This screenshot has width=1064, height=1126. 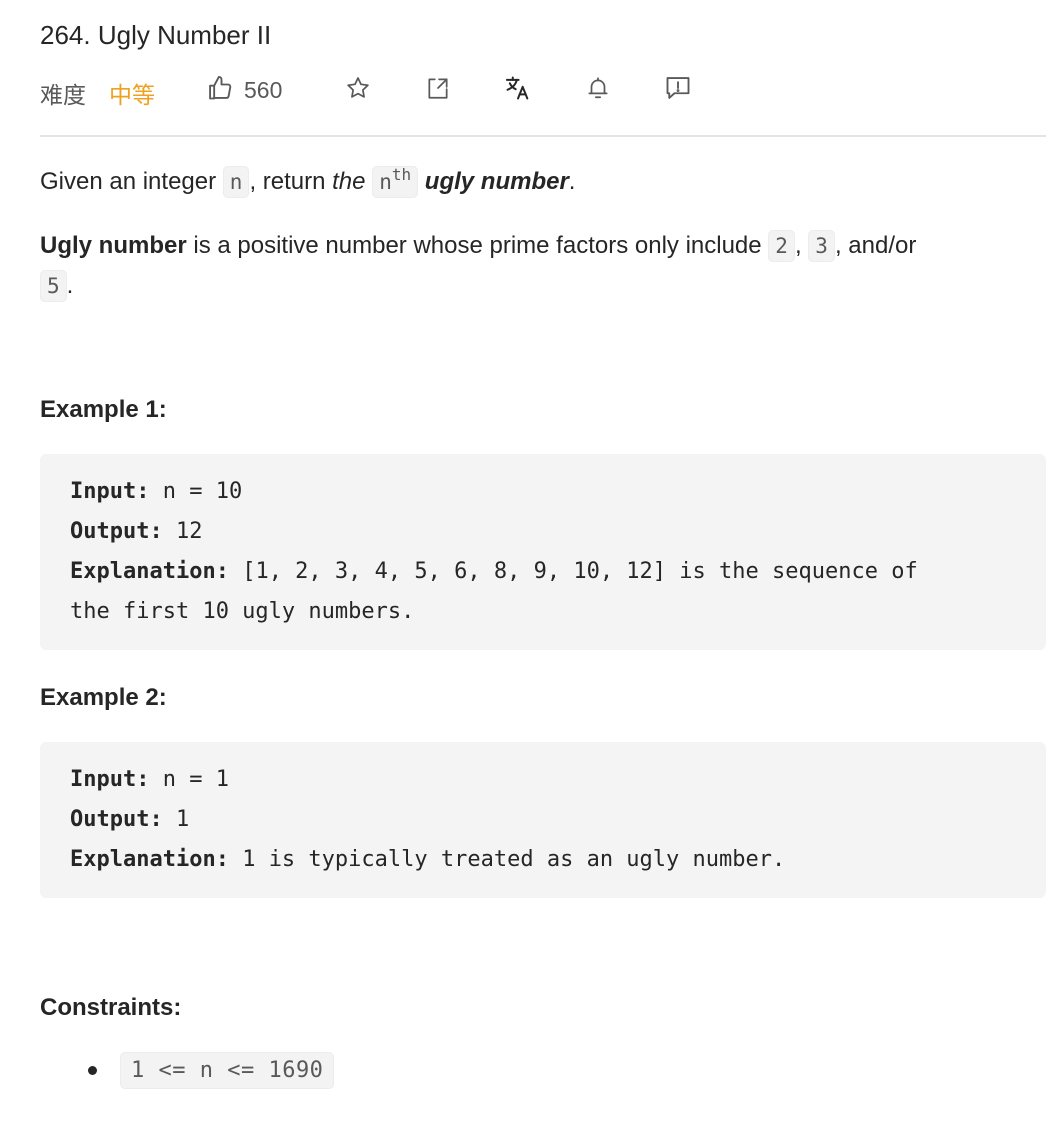 I want to click on favorite-button, so click(x=358, y=90).